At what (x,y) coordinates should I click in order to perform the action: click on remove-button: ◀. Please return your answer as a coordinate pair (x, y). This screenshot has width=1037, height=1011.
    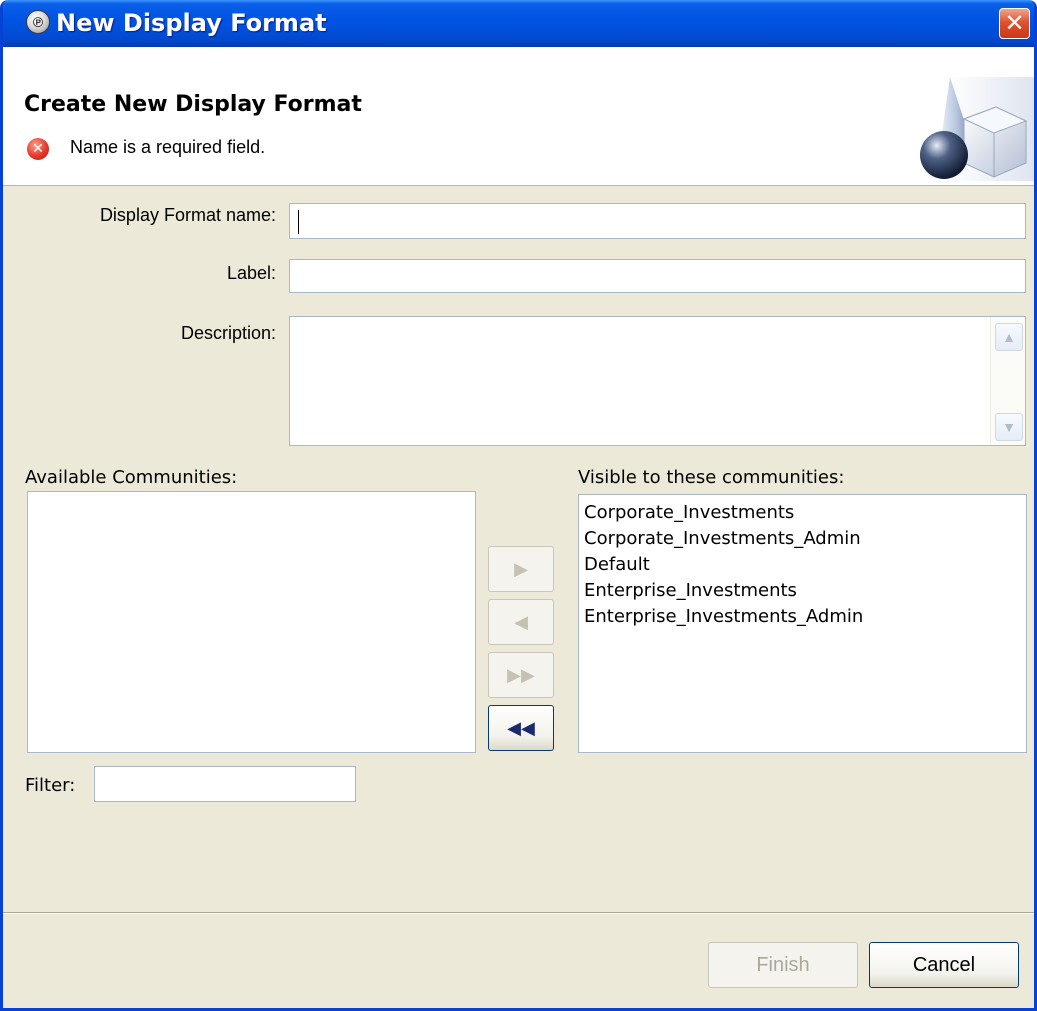
    Looking at the image, I should click on (521, 622).